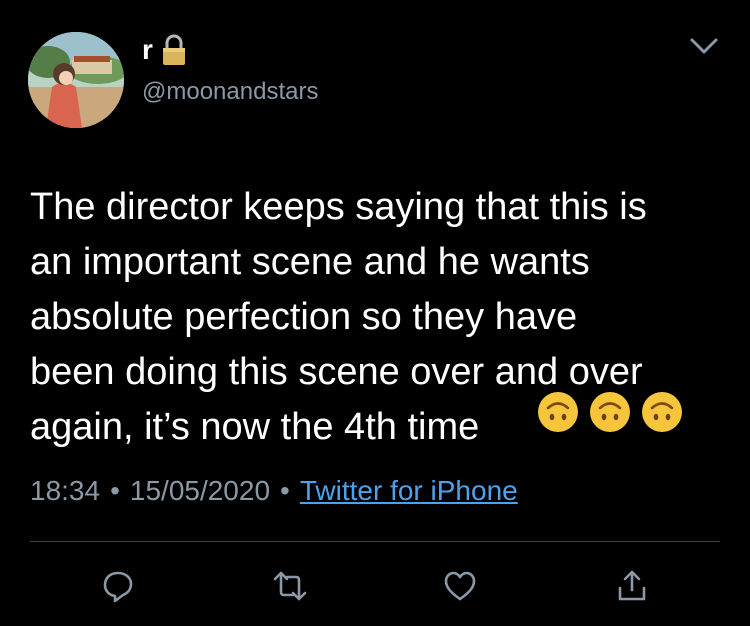 The width and height of the screenshot is (750, 626). Describe the element at coordinates (274, 491) in the screenshot. I see `tweet-meta: 18:34 • 15/05/2020 • Twitter for iPhone` at that location.